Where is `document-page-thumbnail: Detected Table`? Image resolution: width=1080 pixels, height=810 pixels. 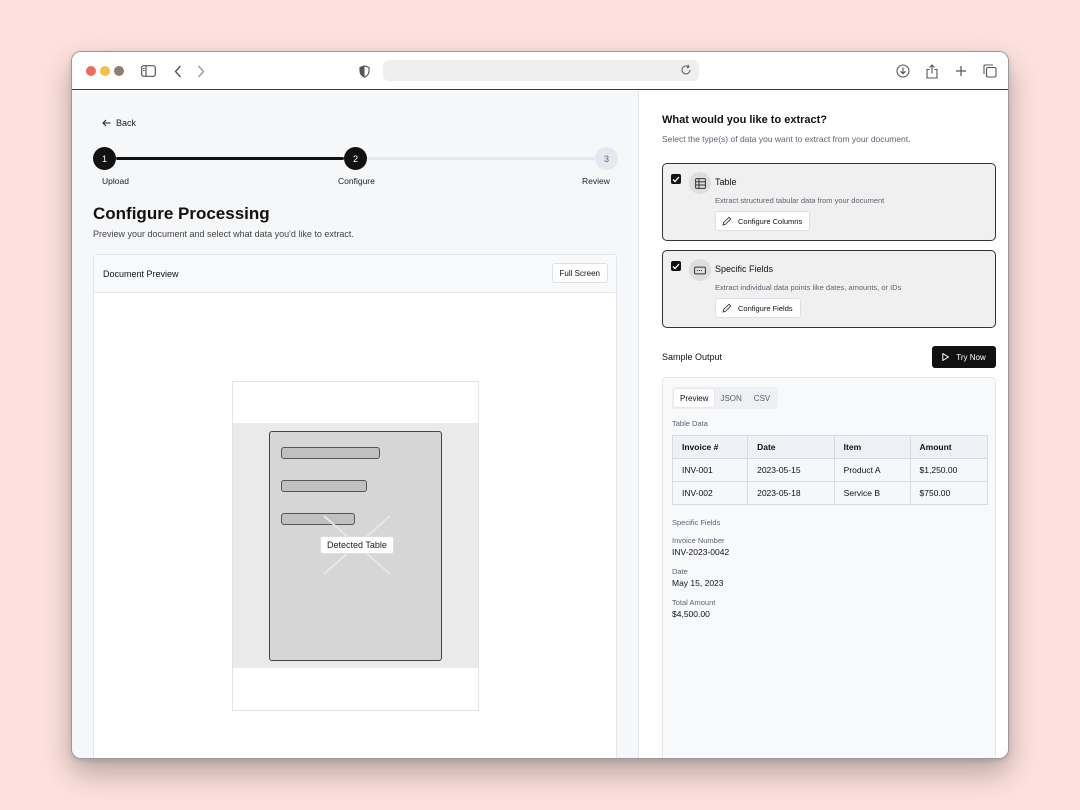 document-page-thumbnail: Detected Table is located at coordinates (355, 546).